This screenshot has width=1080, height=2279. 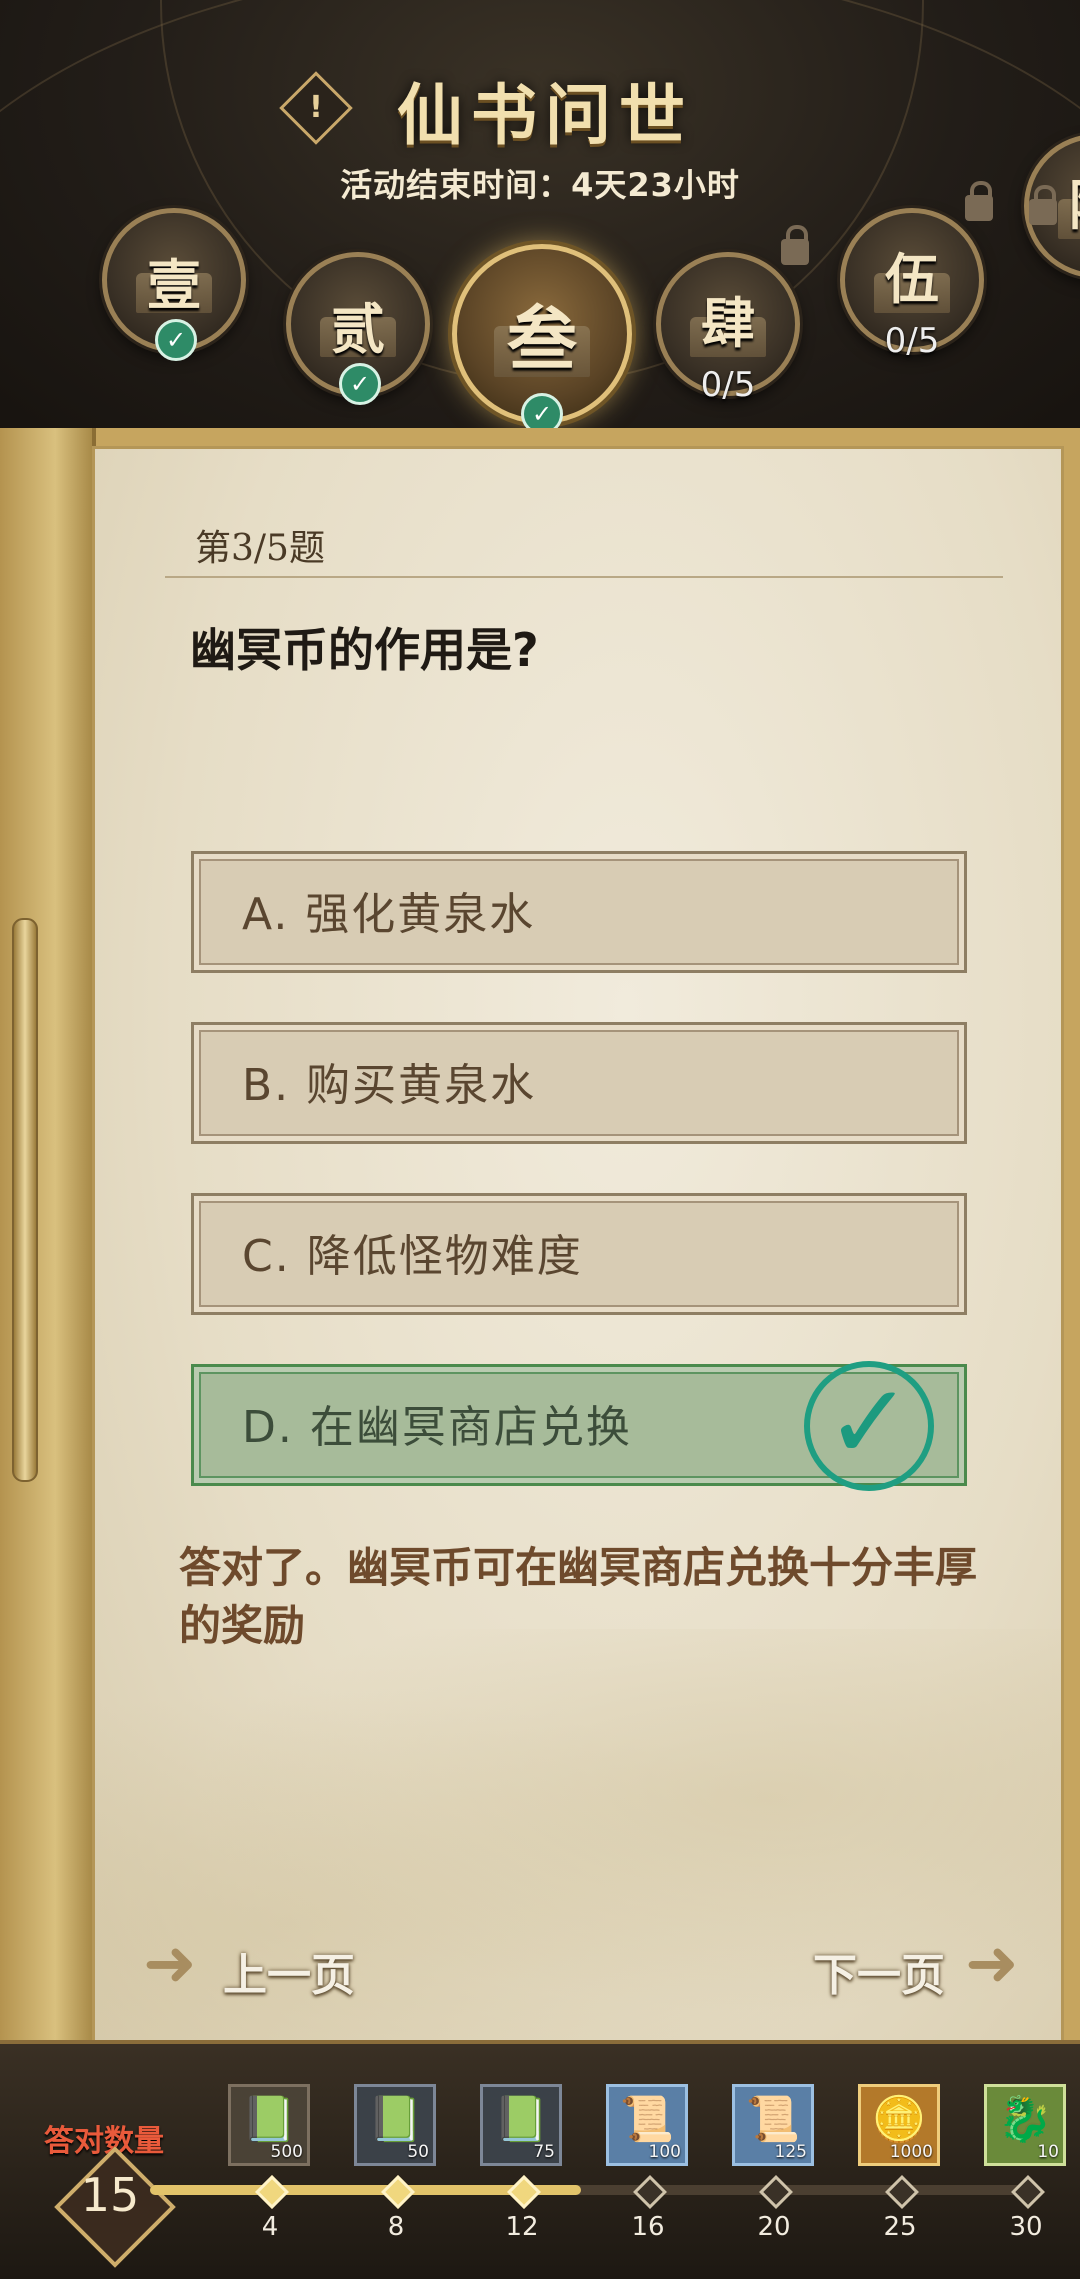 I want to click on chapter-3-button: 叁 ✓, so click(x=542, y=339).